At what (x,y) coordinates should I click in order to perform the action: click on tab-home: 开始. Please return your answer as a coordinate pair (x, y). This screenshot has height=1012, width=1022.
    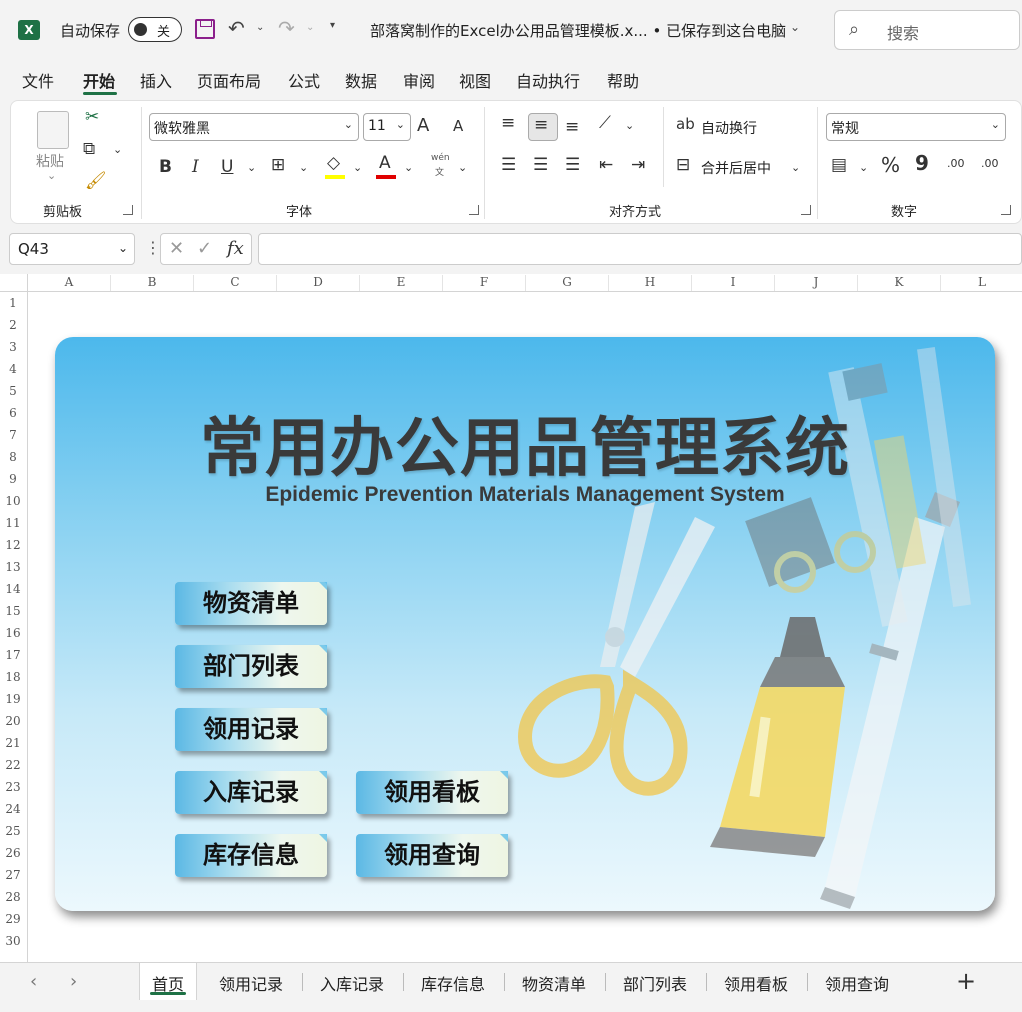
    Looking at the image, I should click on (99, 80).